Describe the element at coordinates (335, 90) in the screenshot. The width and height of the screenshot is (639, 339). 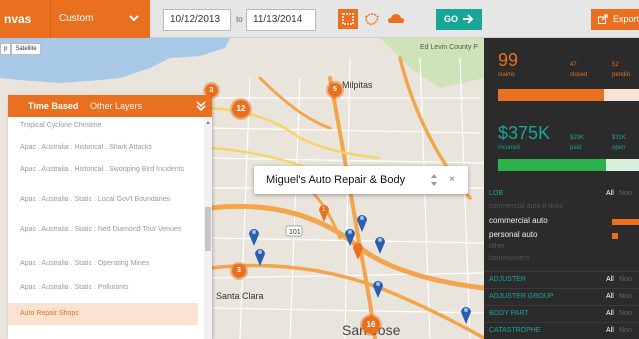
I see `cluster-marker: 5` at that location.